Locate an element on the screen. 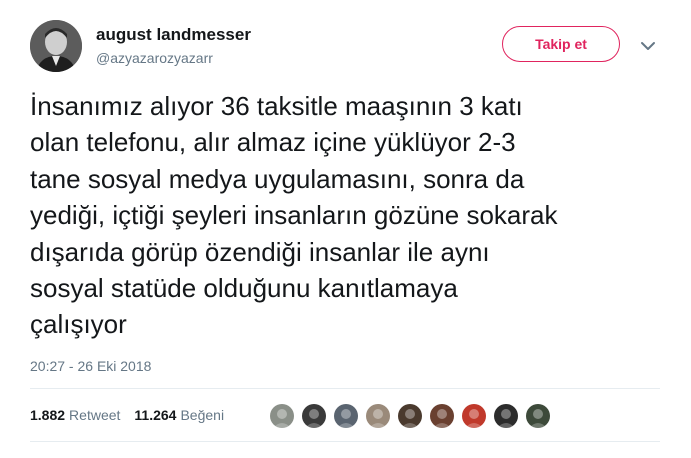 Image resolution: width=691 pixels, height=458 pixels. tweet-stats: 1.882 Retweet 11.264 Beğeni is located at coordinates (127, 415).